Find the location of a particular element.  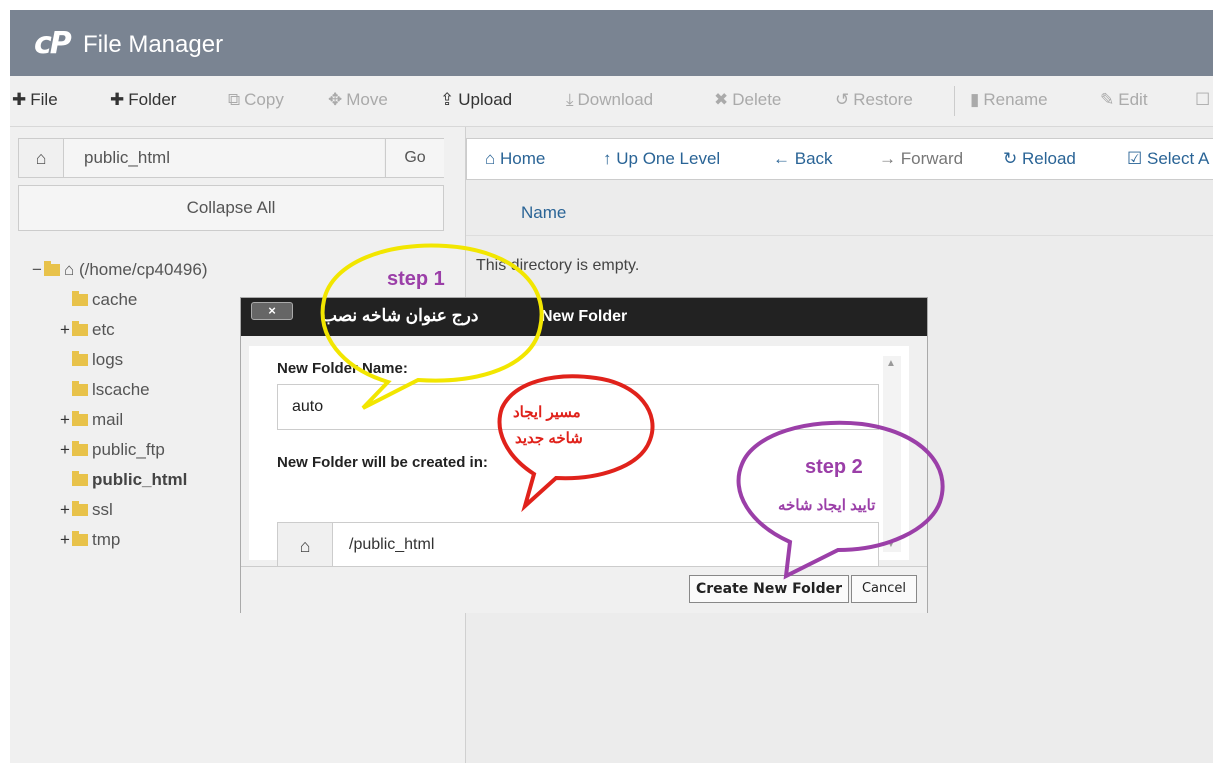

confirm-note: تایید ایجاد شاخه is located at coordinates (827, 505).